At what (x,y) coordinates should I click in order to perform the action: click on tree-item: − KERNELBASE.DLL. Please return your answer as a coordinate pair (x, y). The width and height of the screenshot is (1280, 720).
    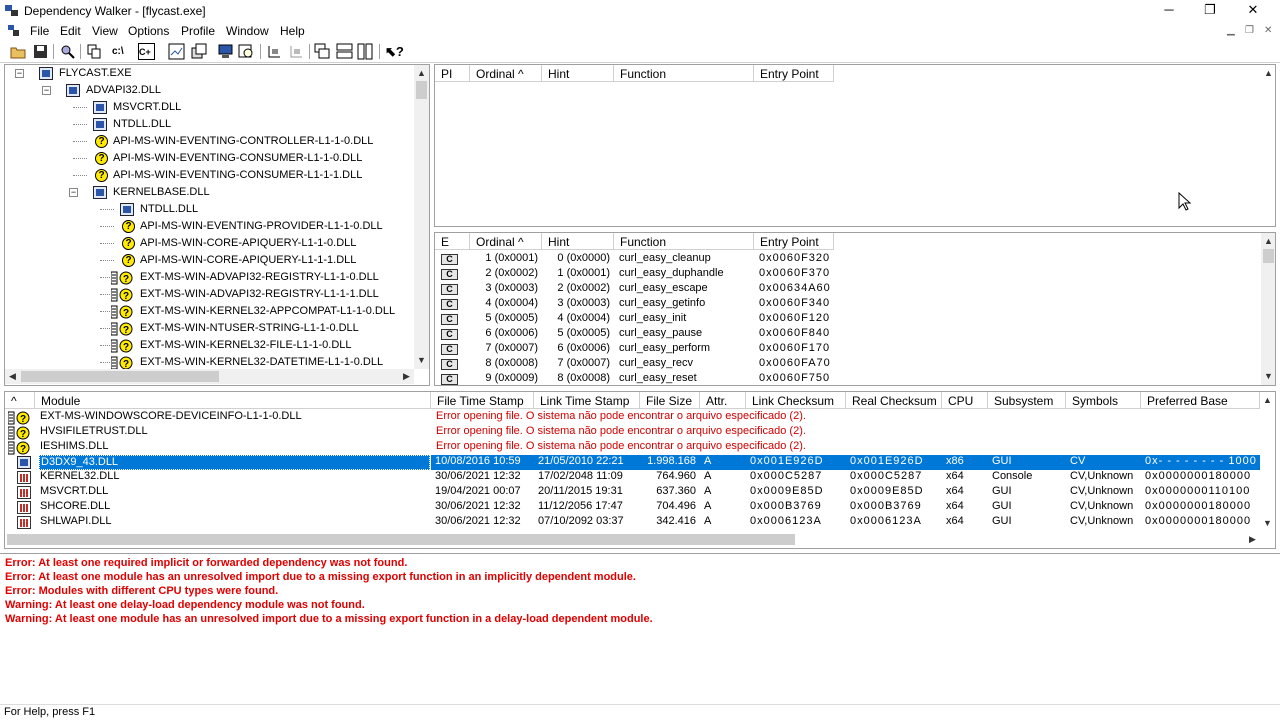
    Looking at the image, I should click on (207, 192).